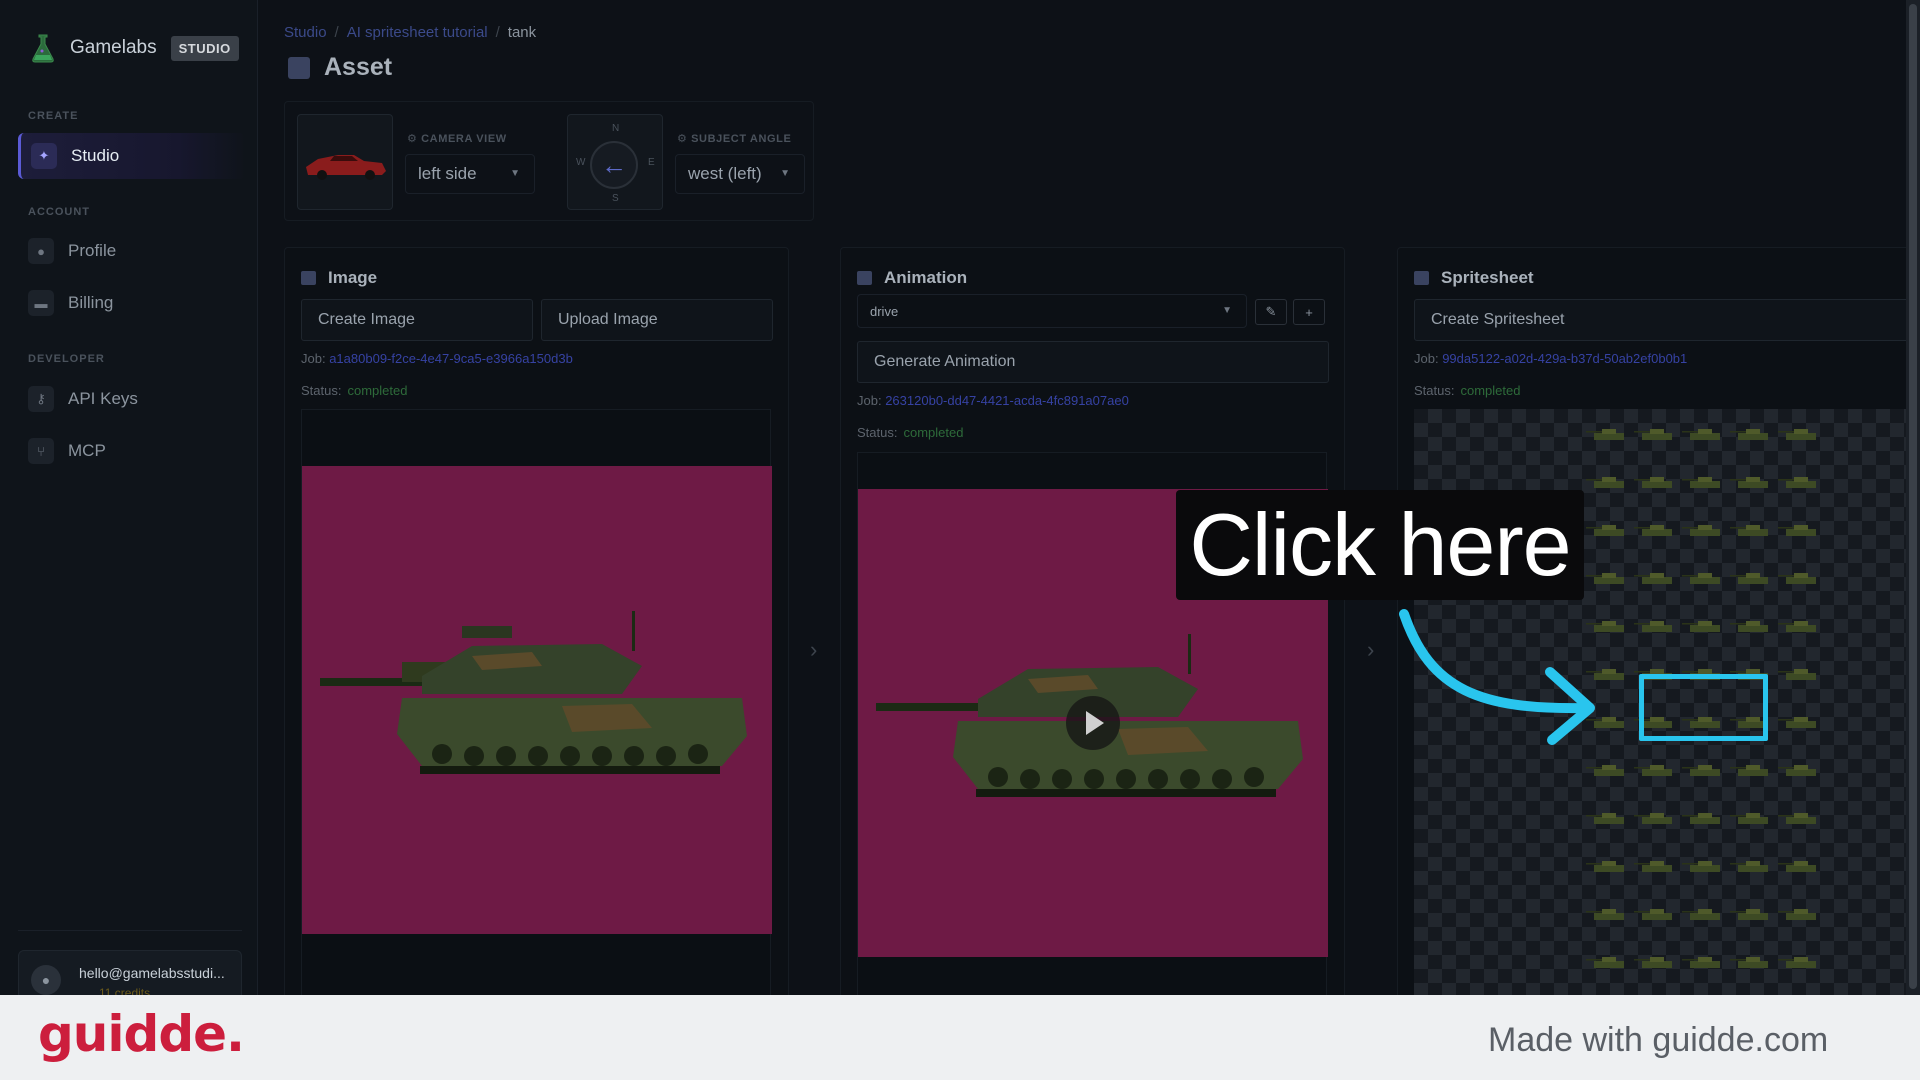  I want to click on guidde-logo: guidde., so click(141, 1034).